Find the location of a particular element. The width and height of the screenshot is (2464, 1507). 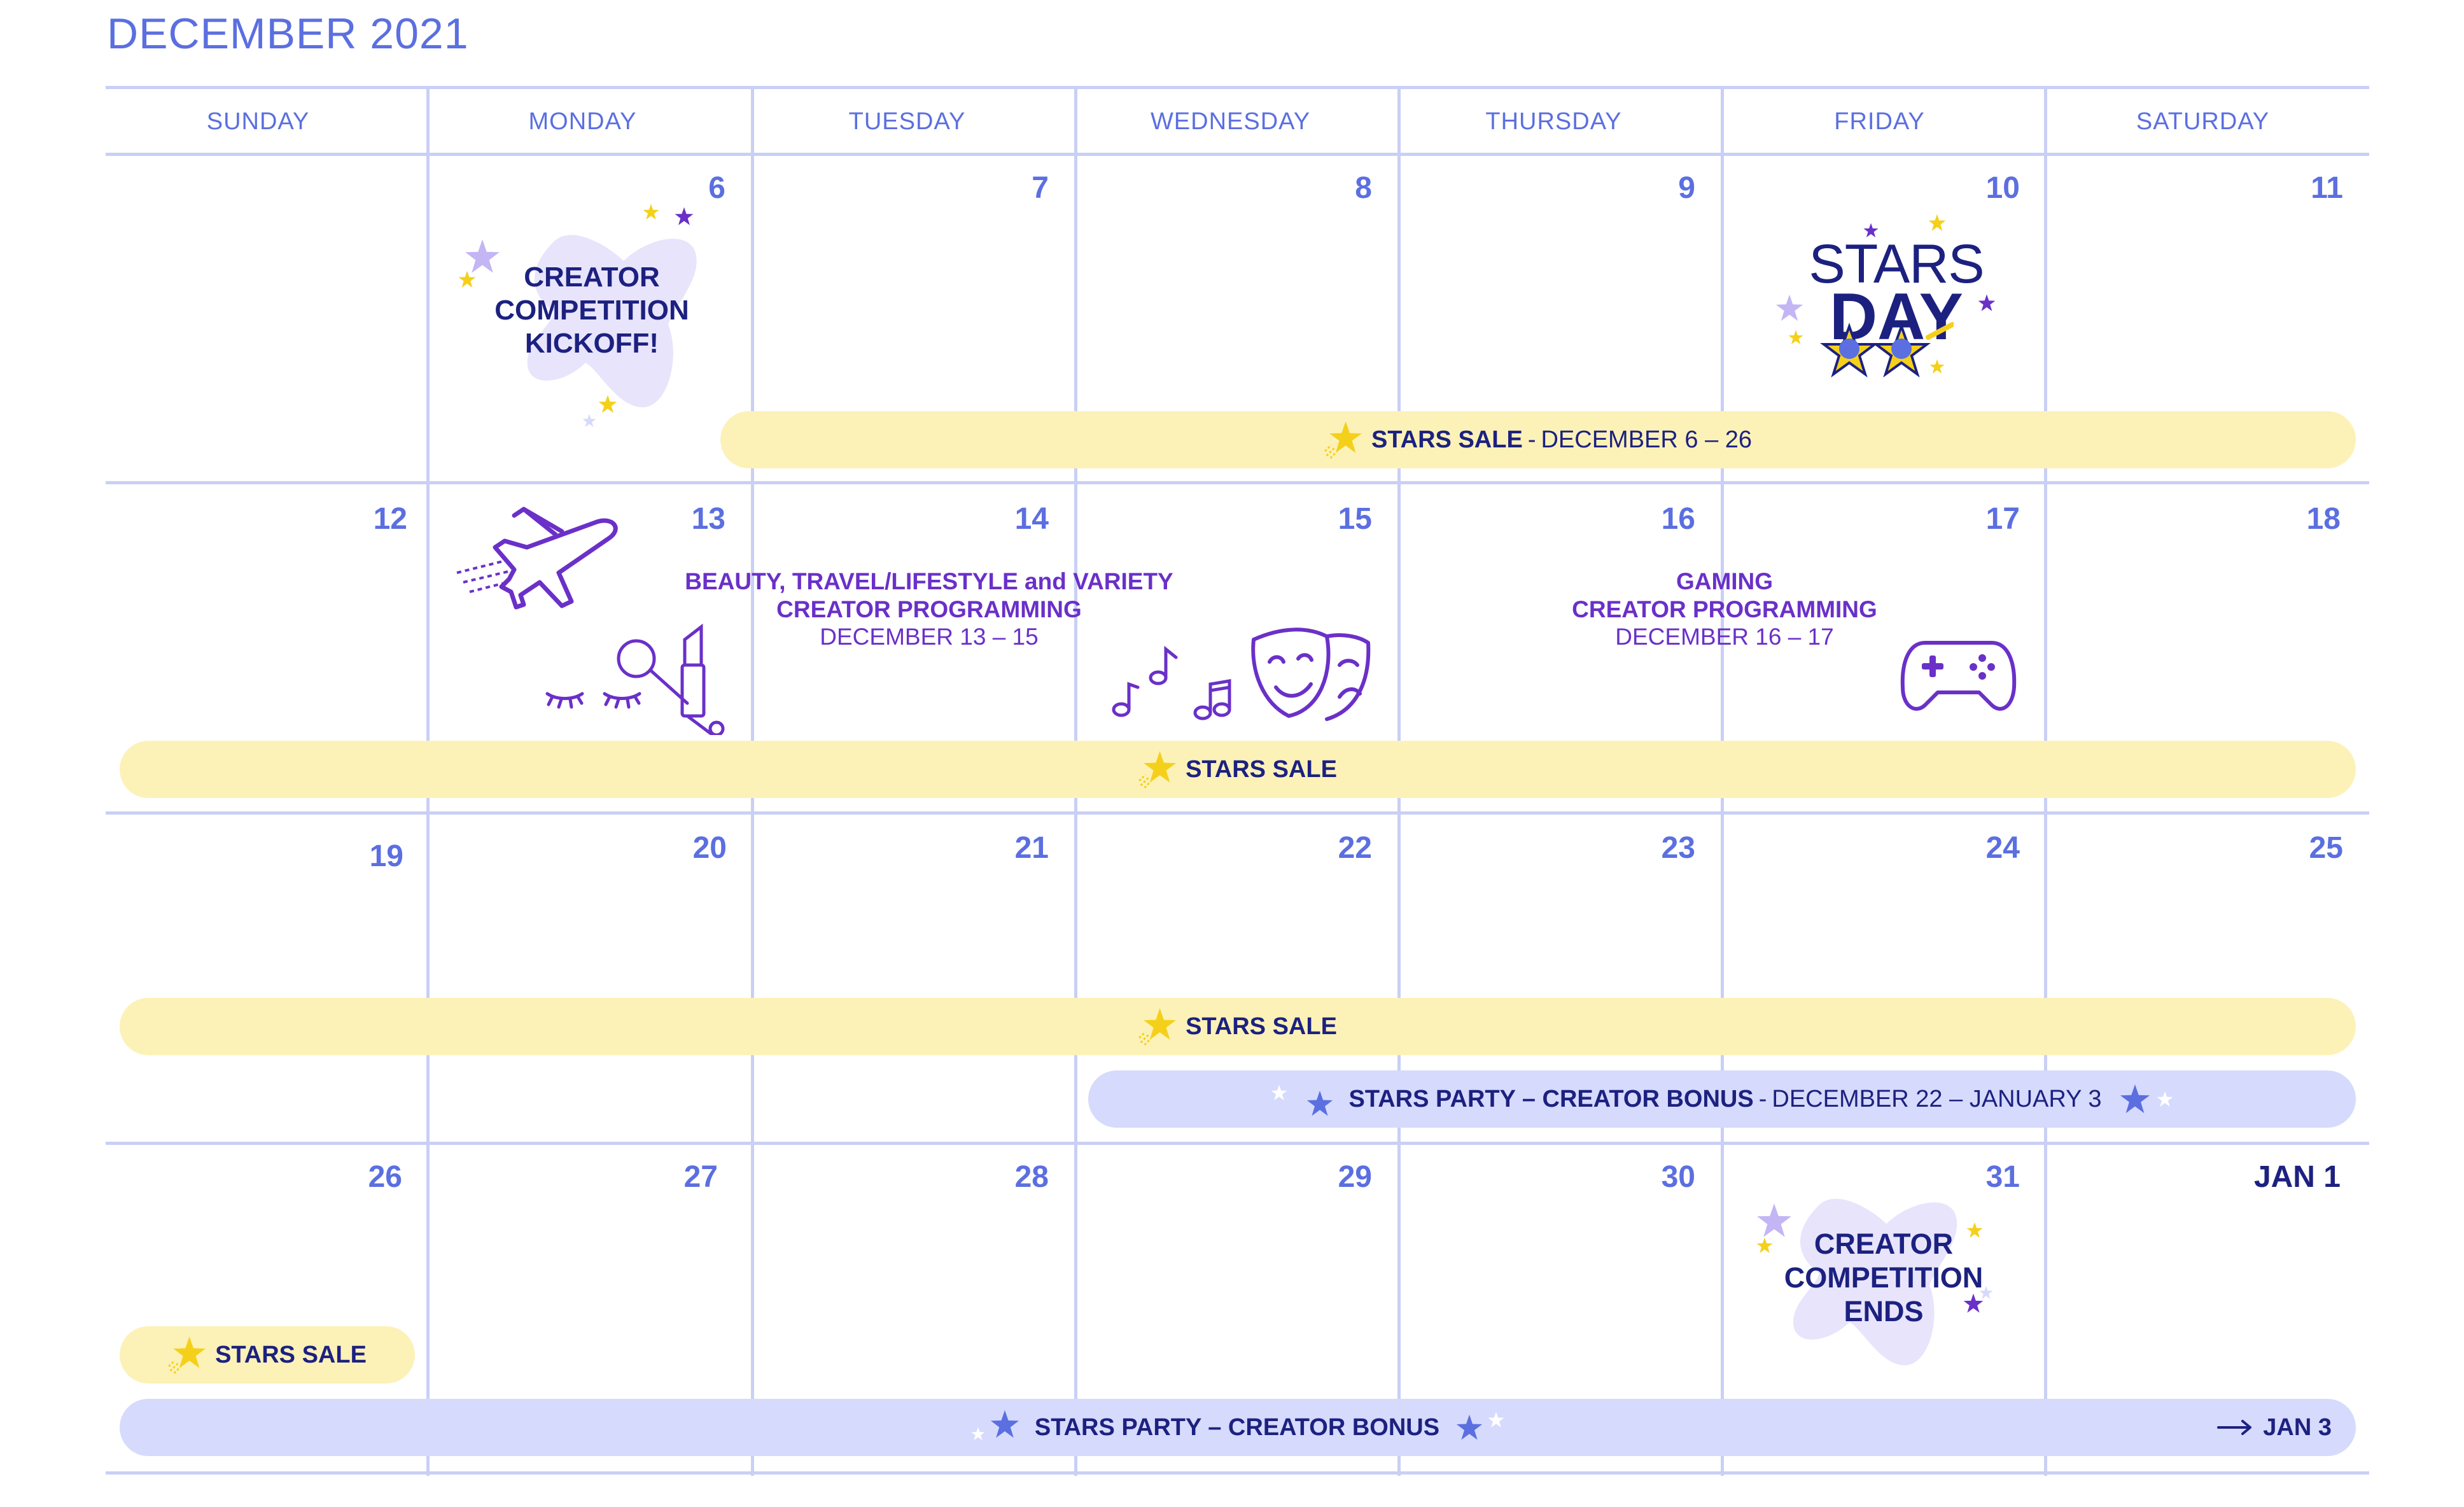

airplane-icon is located at coordinates (537, 558).